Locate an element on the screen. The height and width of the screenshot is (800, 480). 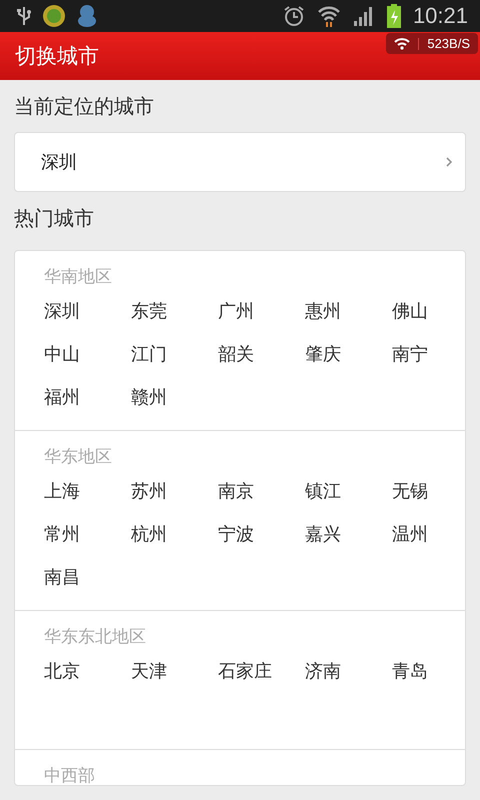
city-link: 佛山 is located at coordinates (428, 310).